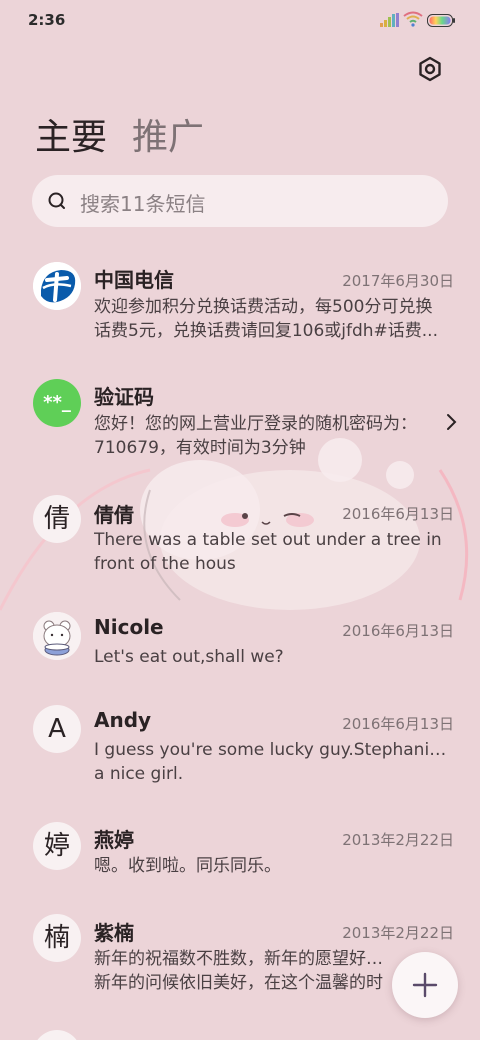 This screenshot has width=480, height=1040. I want to click on search-input: 搜索11条短信, so click(240, 201).